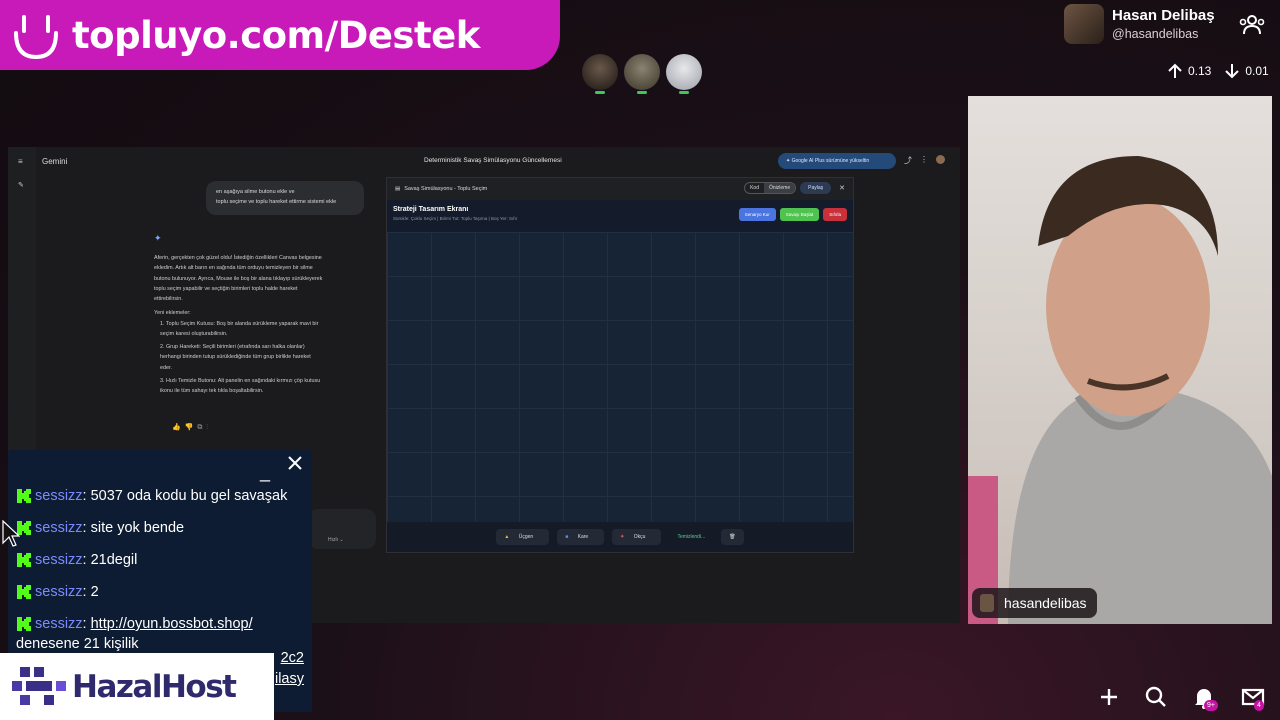 The image size is (1280, 720). I want to click on people-icon, so click(1252, 25).